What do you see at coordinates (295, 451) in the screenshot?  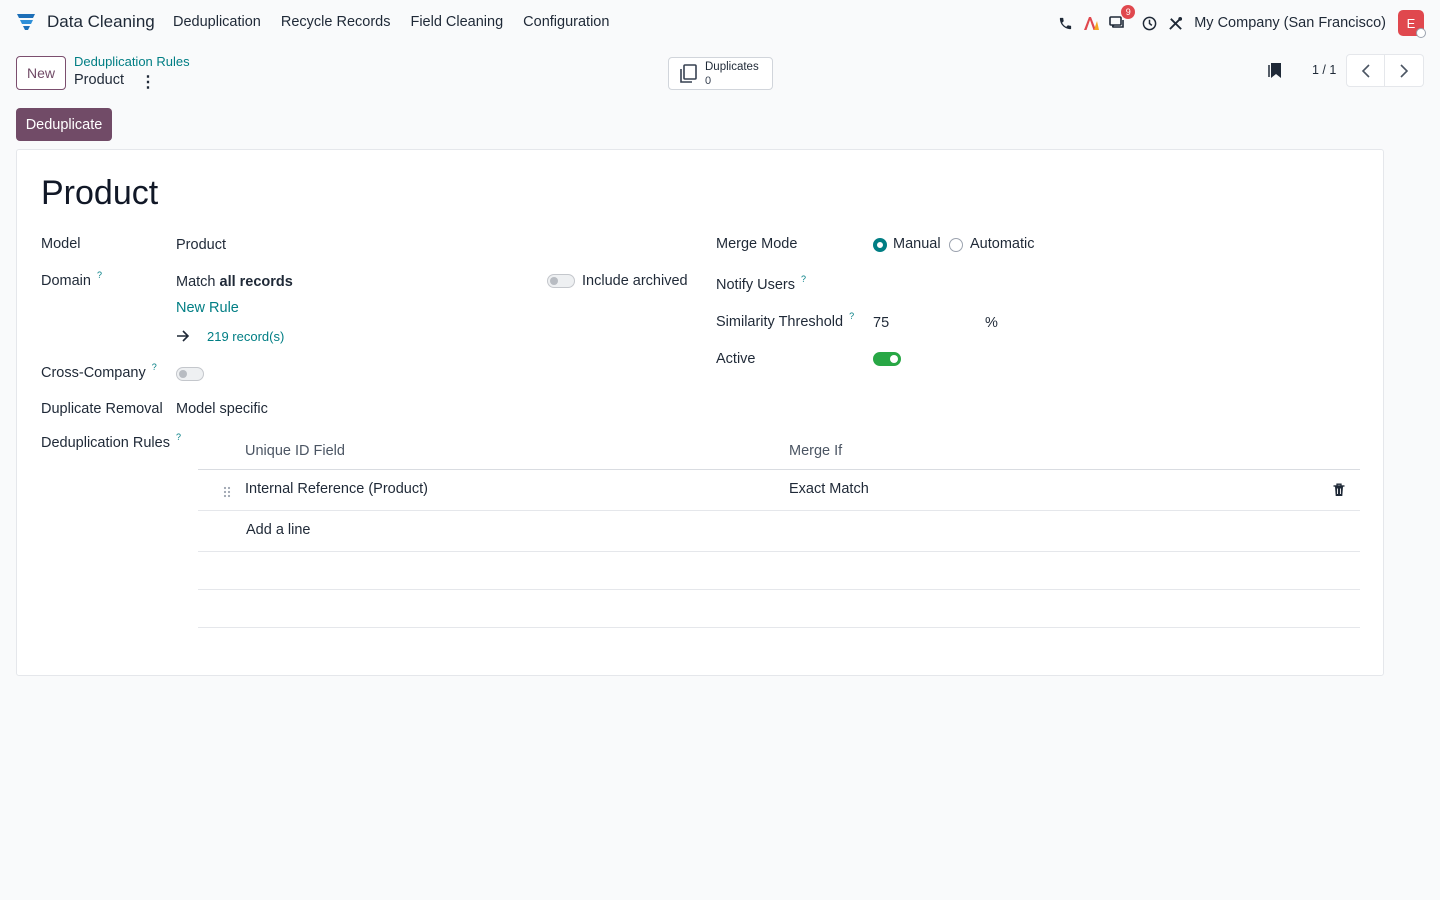 I see `column-unique-id-field: Unique ID Field` at bounding box center [295, 451].